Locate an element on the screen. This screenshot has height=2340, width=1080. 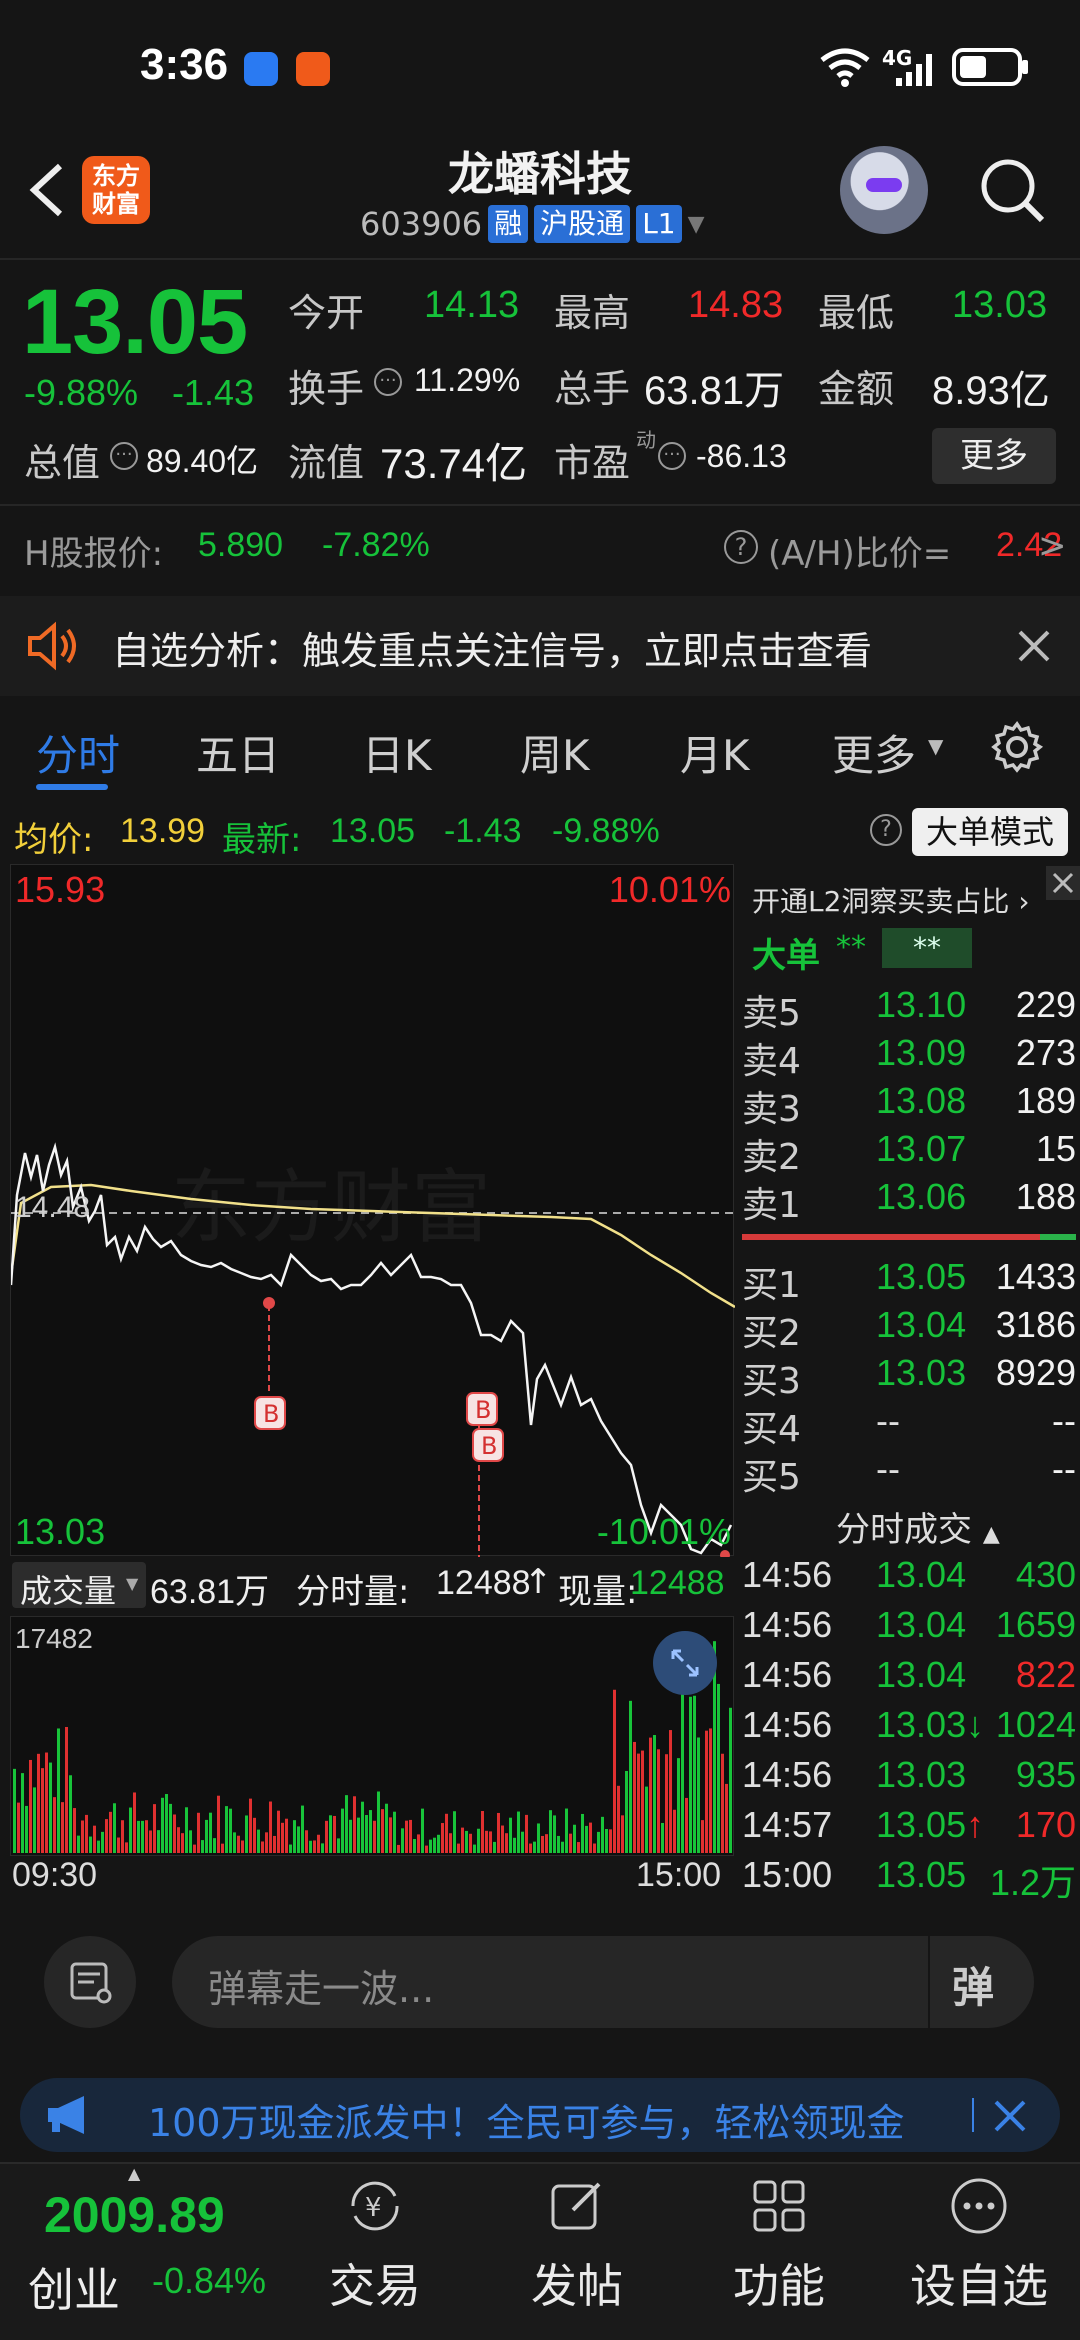
ask-row-4: 卖4 13.09 273 is located at coordinates (908, 1057).